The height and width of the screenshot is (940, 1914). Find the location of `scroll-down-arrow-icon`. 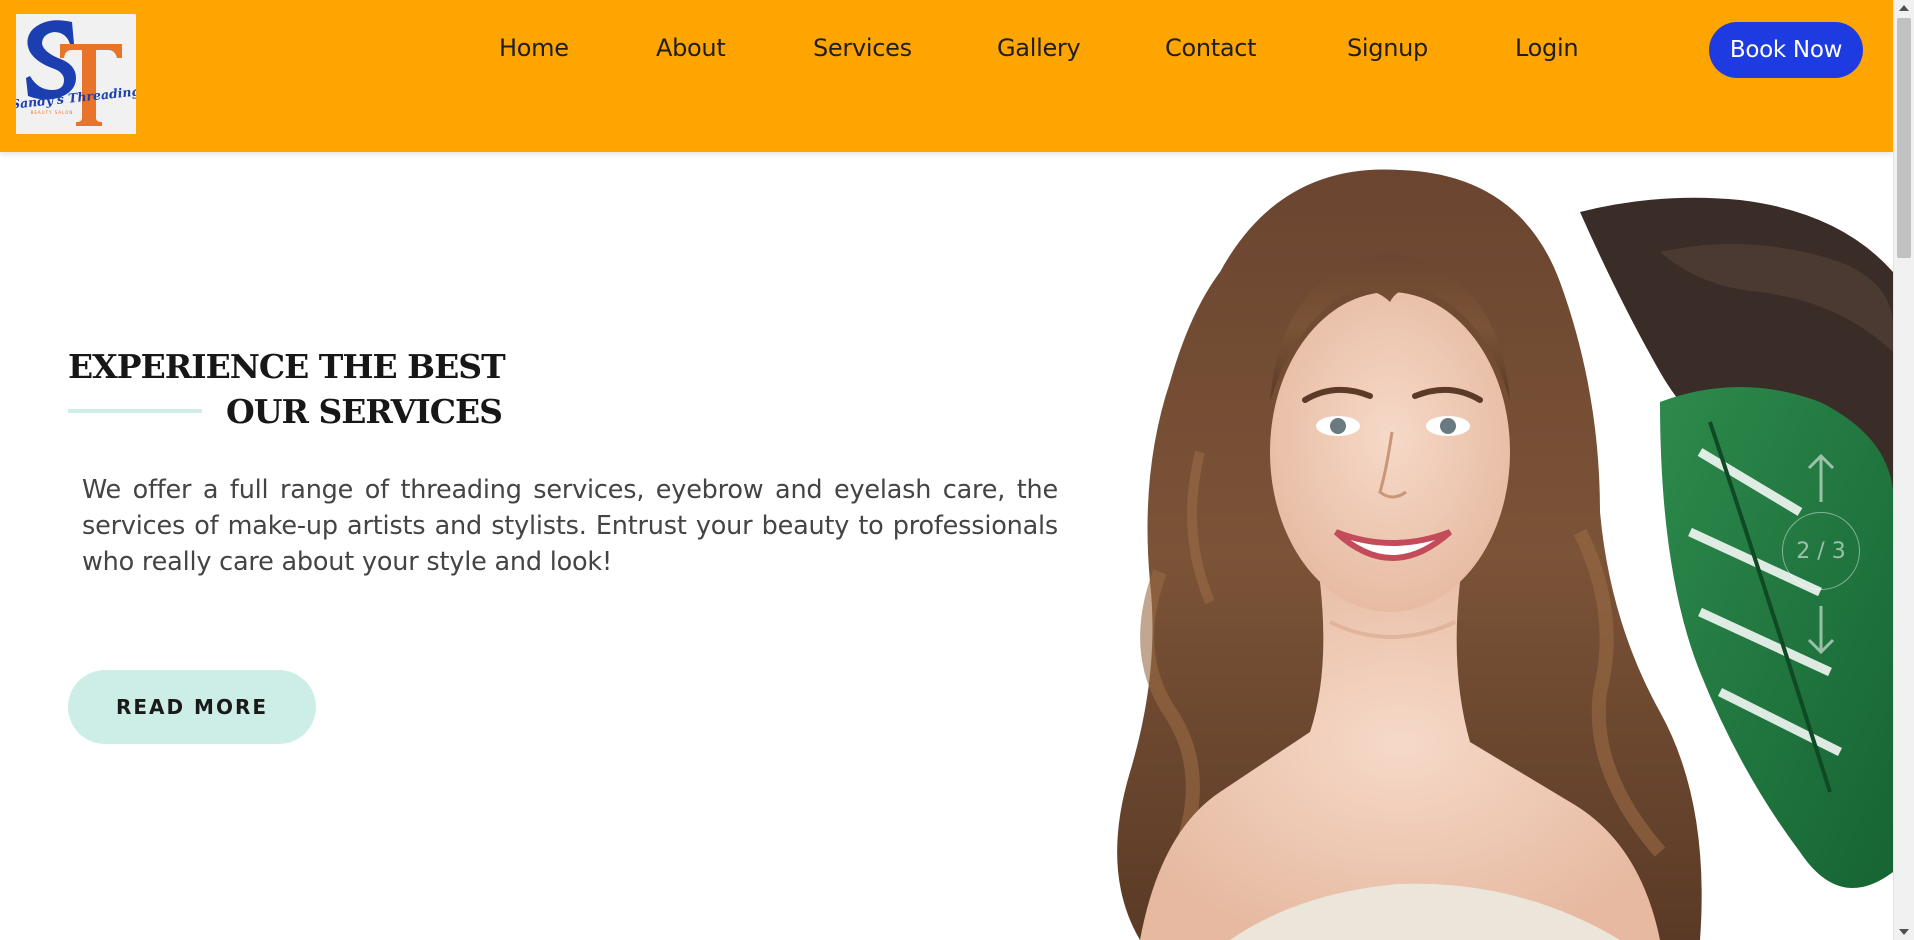

scroll-down-arrow-icon is located at coordinates (1904, 932).